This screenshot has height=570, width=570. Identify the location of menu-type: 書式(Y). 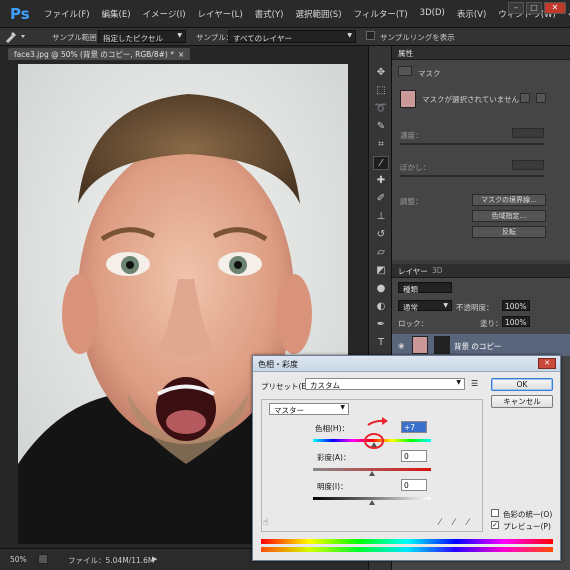
(269, 14).